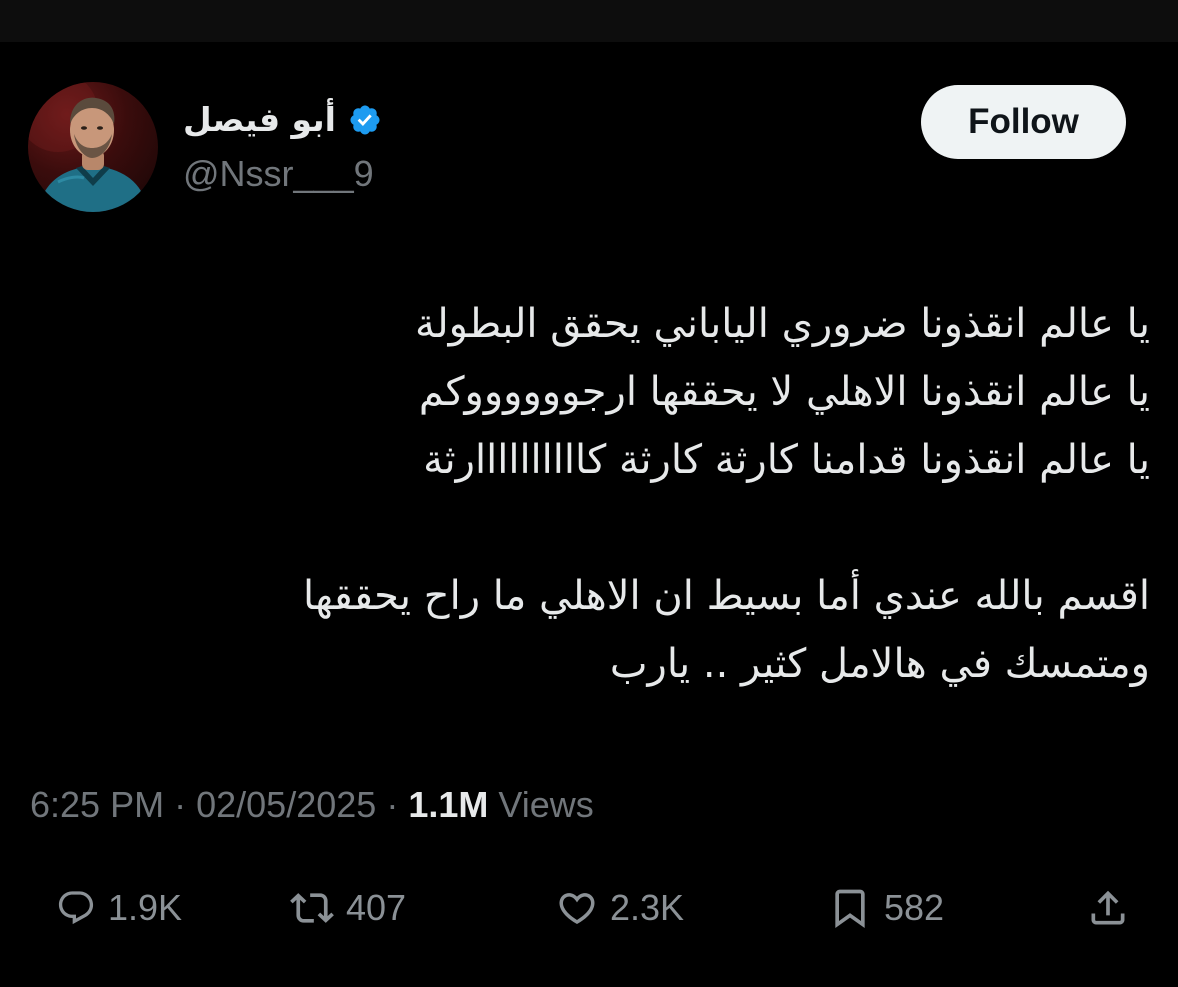  Describe the element at coordinates (88, 147) in the screenshot. I see `avatar-photo` at that location.